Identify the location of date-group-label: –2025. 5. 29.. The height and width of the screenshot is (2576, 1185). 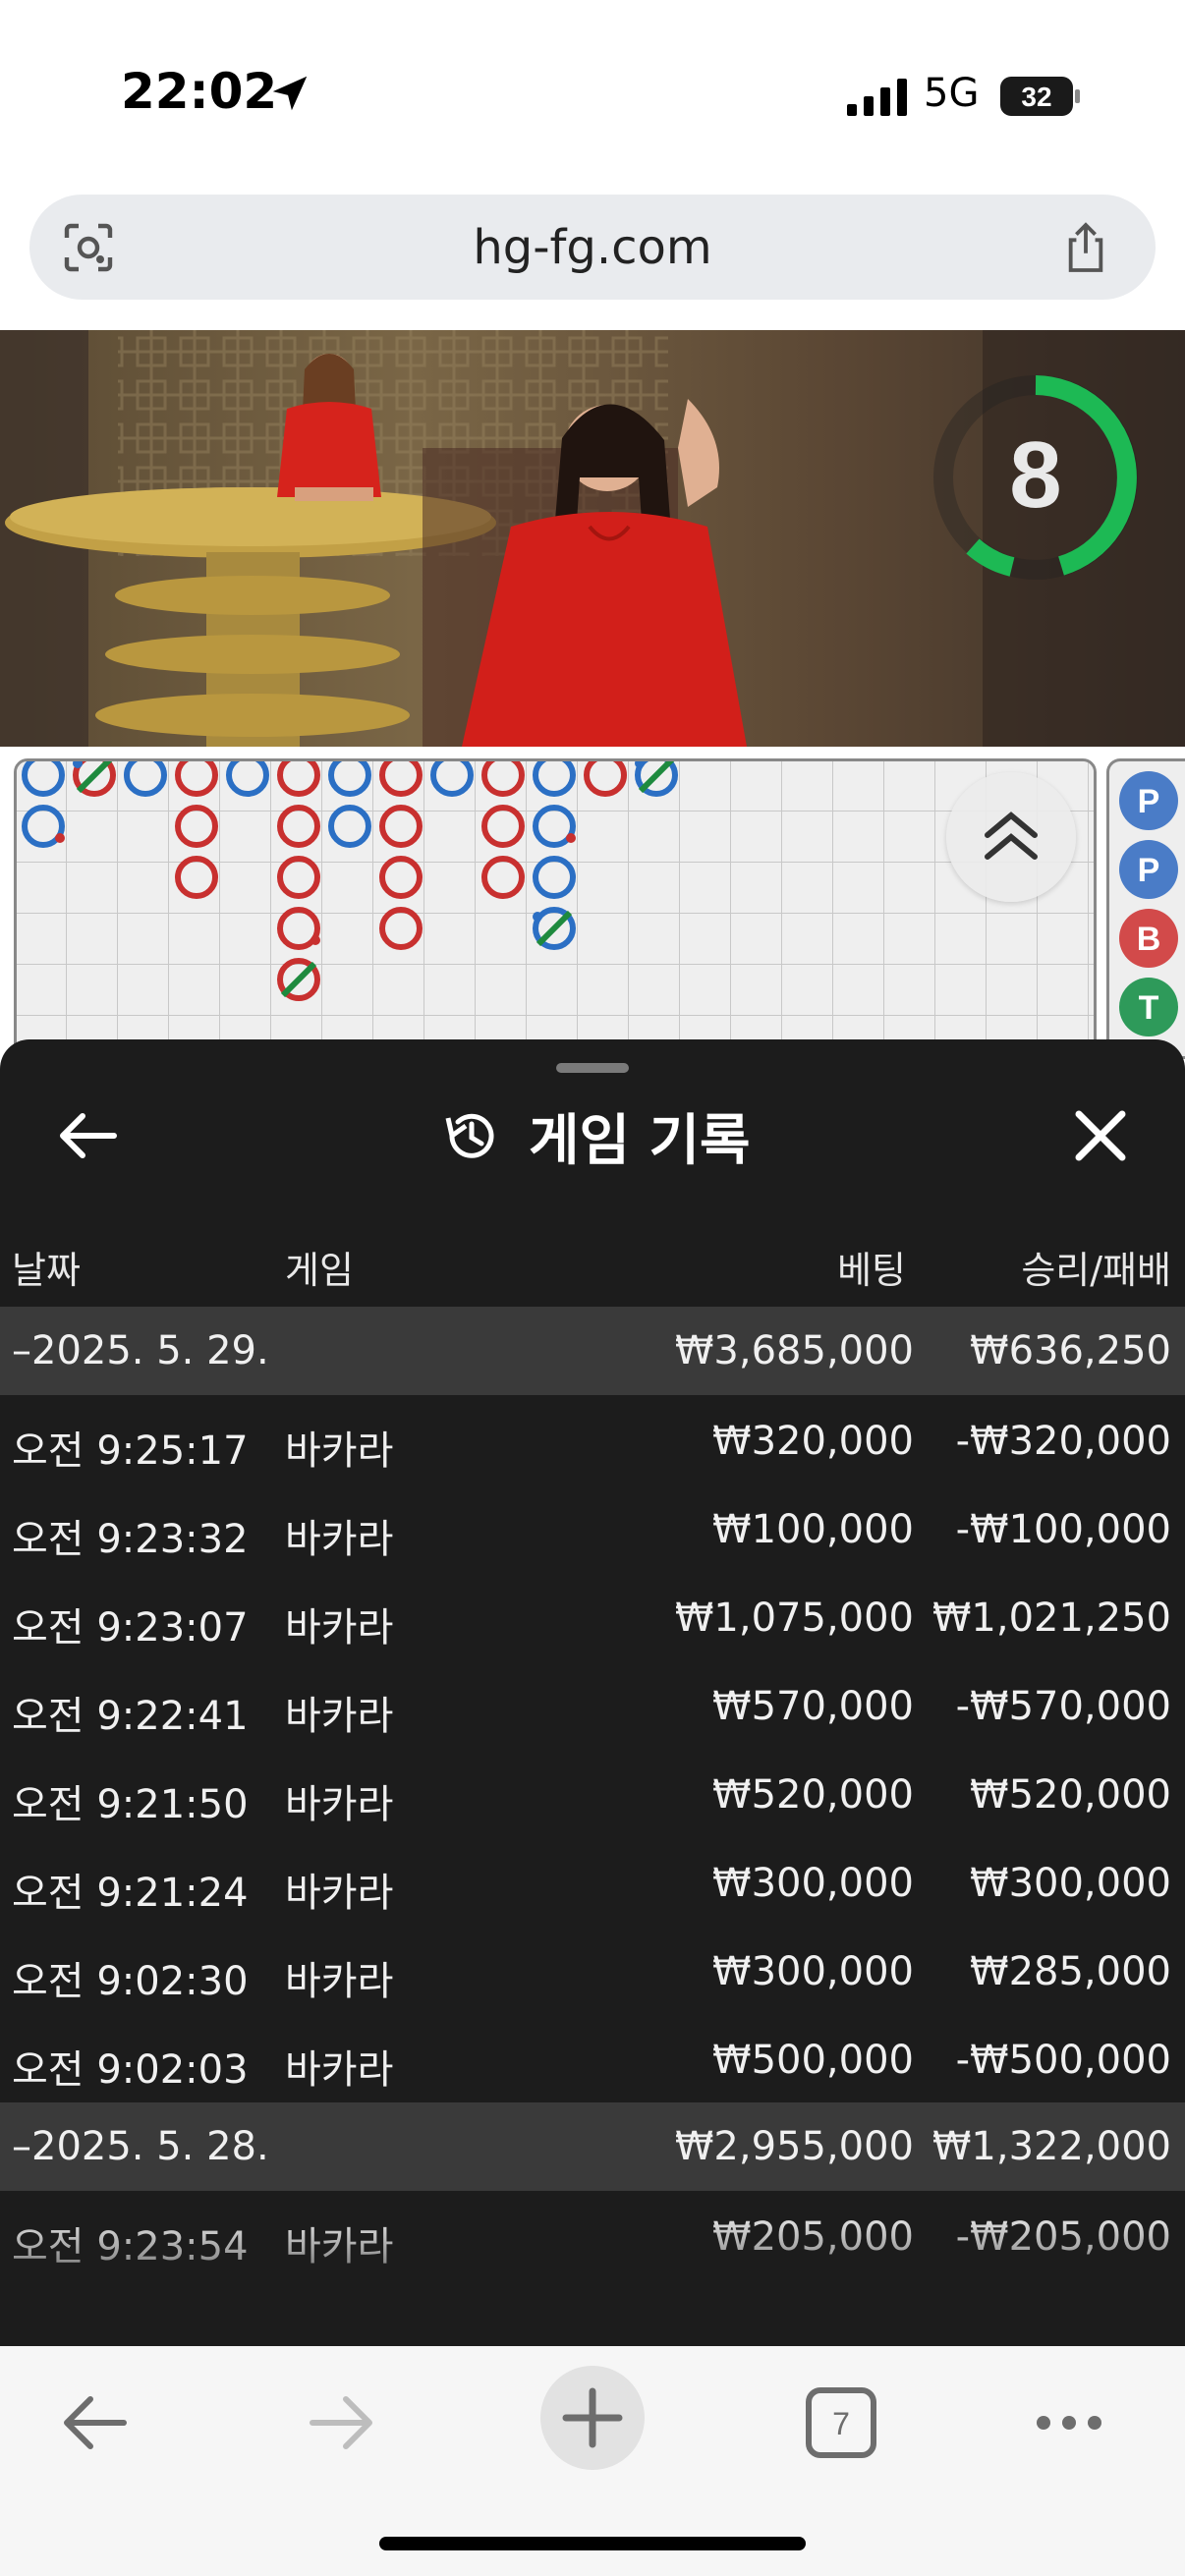
(140, 1350).